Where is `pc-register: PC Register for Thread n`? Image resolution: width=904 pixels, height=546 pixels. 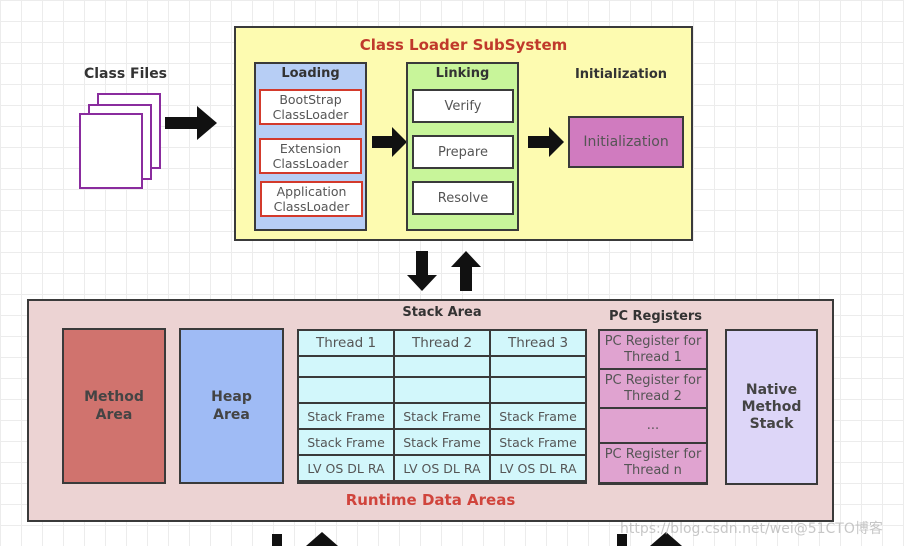 pc-register: PC Register for Thread n is located at coordinates (653, 463).